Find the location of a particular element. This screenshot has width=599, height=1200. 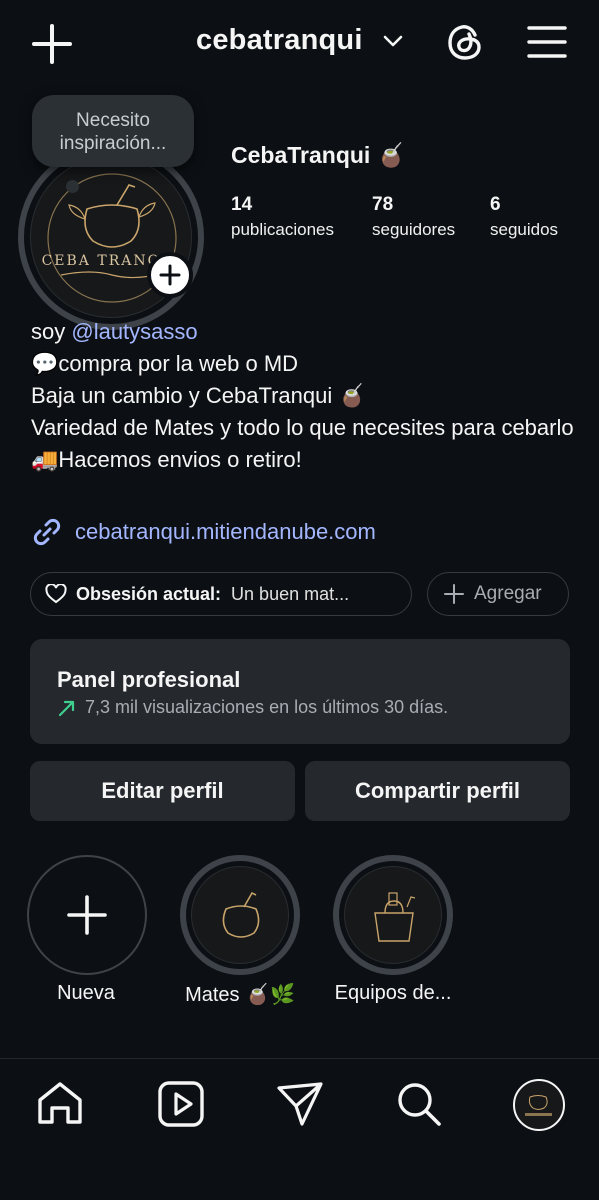

share-profile-button: Compartir perfil is located at coordinates (437, 791).